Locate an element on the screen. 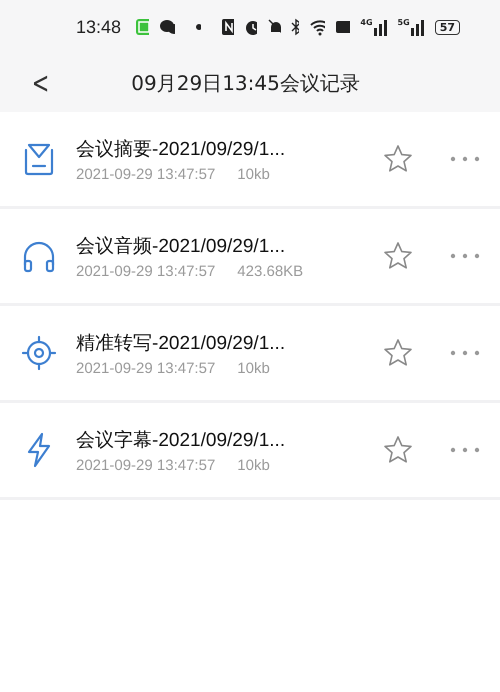  target-icon is located at coordinates (39, 353).